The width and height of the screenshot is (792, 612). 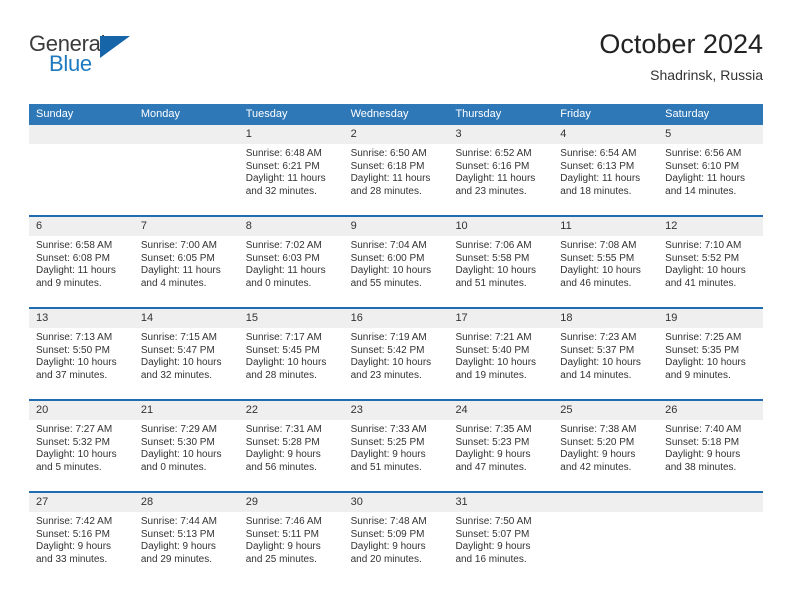 I want to click on sunset-text: Sunset: 5:18 PM, so click(x=702, y=442).